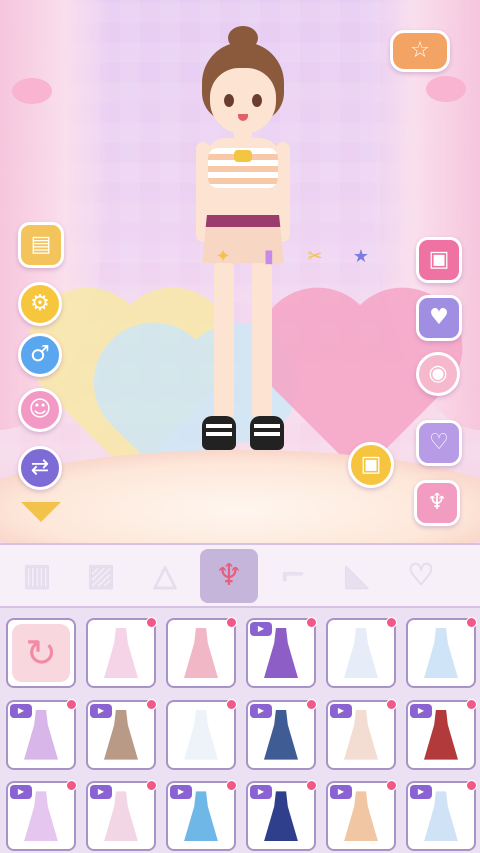 The width and height of the screenshot is (480, 853). Describe the element at coordinates (262, 340) in the screenshot. I see `right-leg` at that location.